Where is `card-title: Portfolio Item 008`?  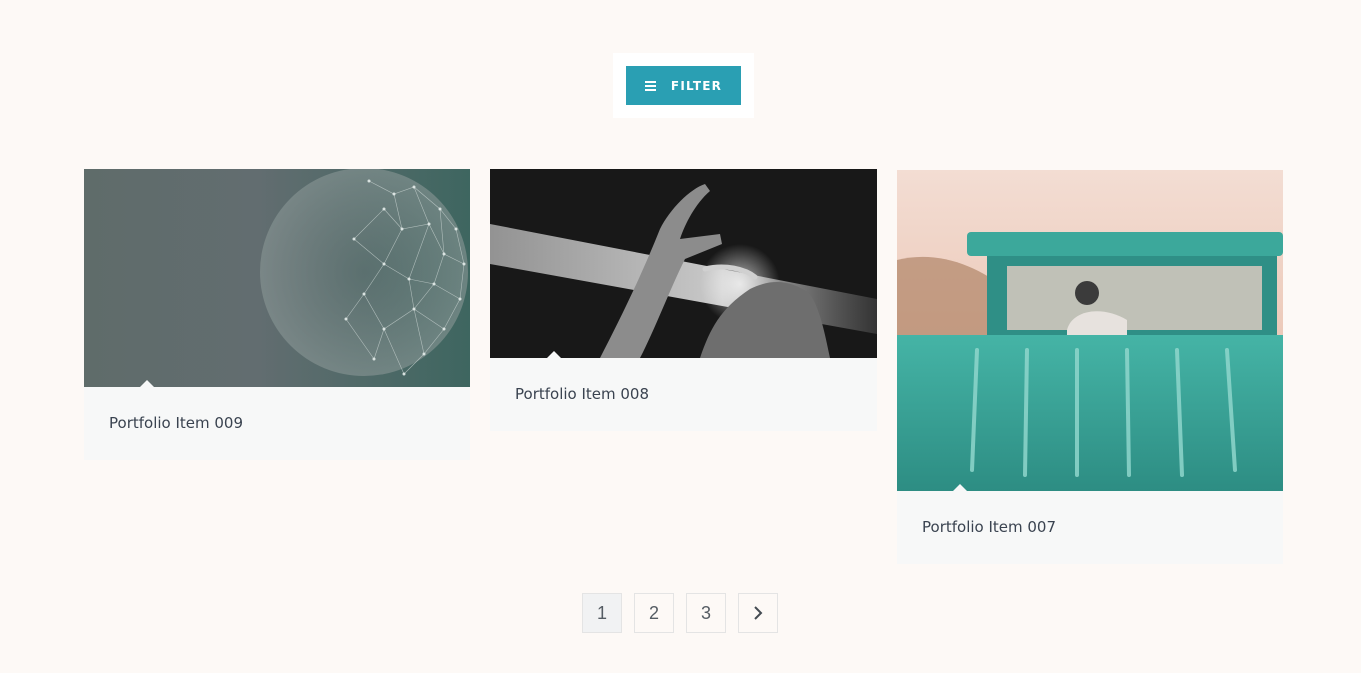
card-title: Portfolio Item 008 is located at coordinates (582, 394).